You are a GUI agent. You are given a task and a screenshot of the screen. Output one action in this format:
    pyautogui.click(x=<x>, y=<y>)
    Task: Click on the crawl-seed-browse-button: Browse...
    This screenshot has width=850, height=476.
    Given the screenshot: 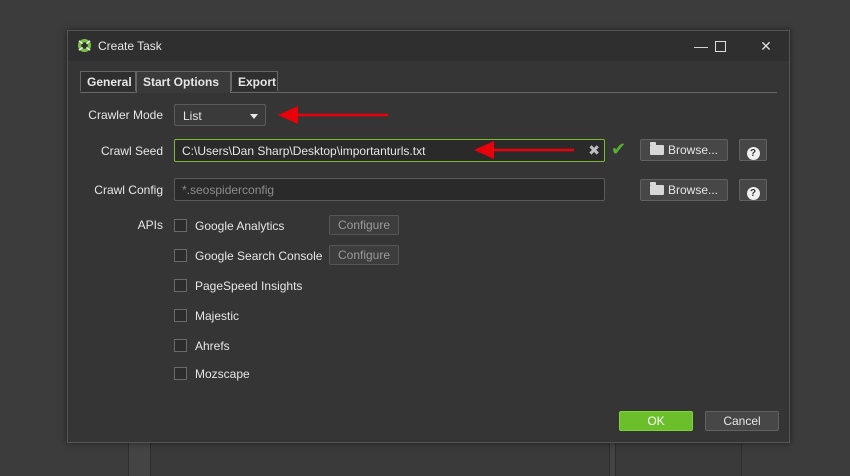 What is the action you would take?
    pyautogui.click(x=684, y=150)
    